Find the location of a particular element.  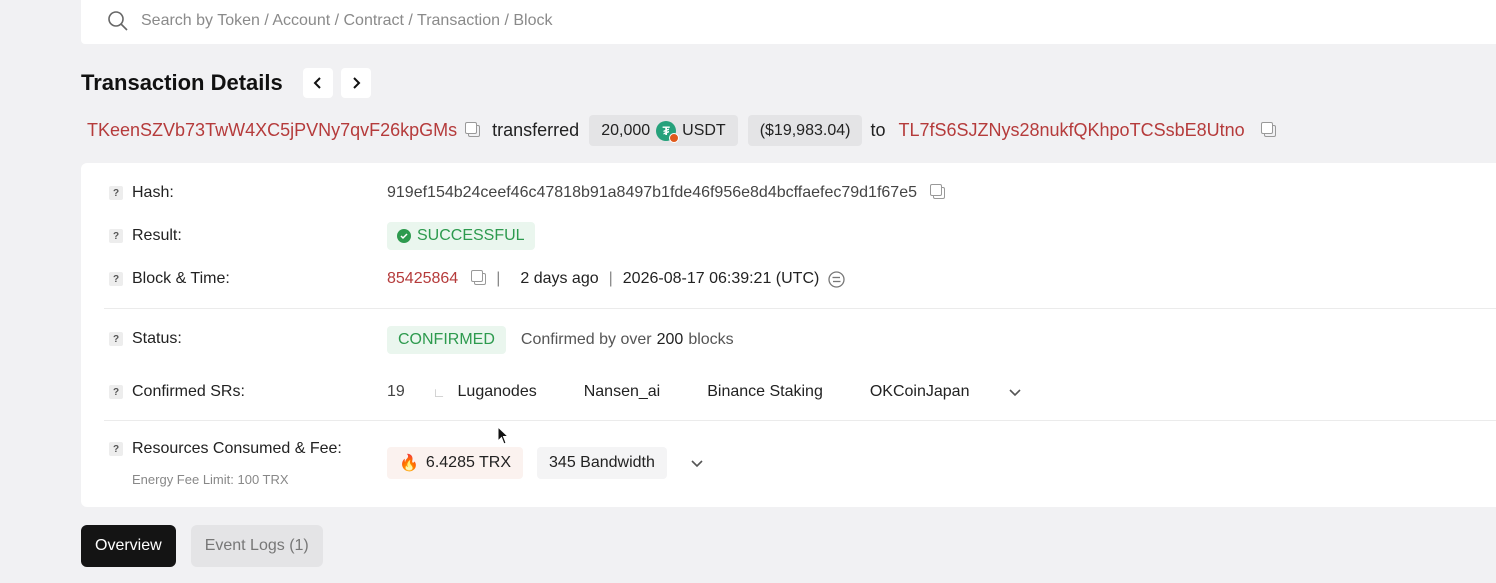

flame-icon: 🔥 is located at coordinates (409, 463).